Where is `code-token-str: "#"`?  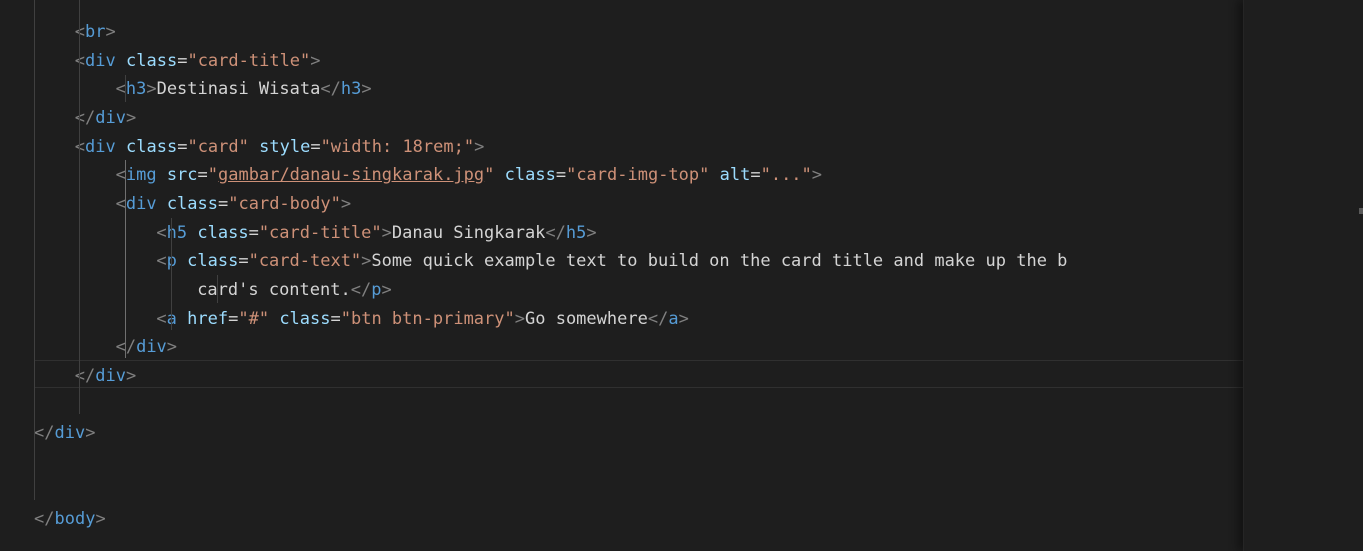 code-token-str: "#" is located at coordinates (254, 318).